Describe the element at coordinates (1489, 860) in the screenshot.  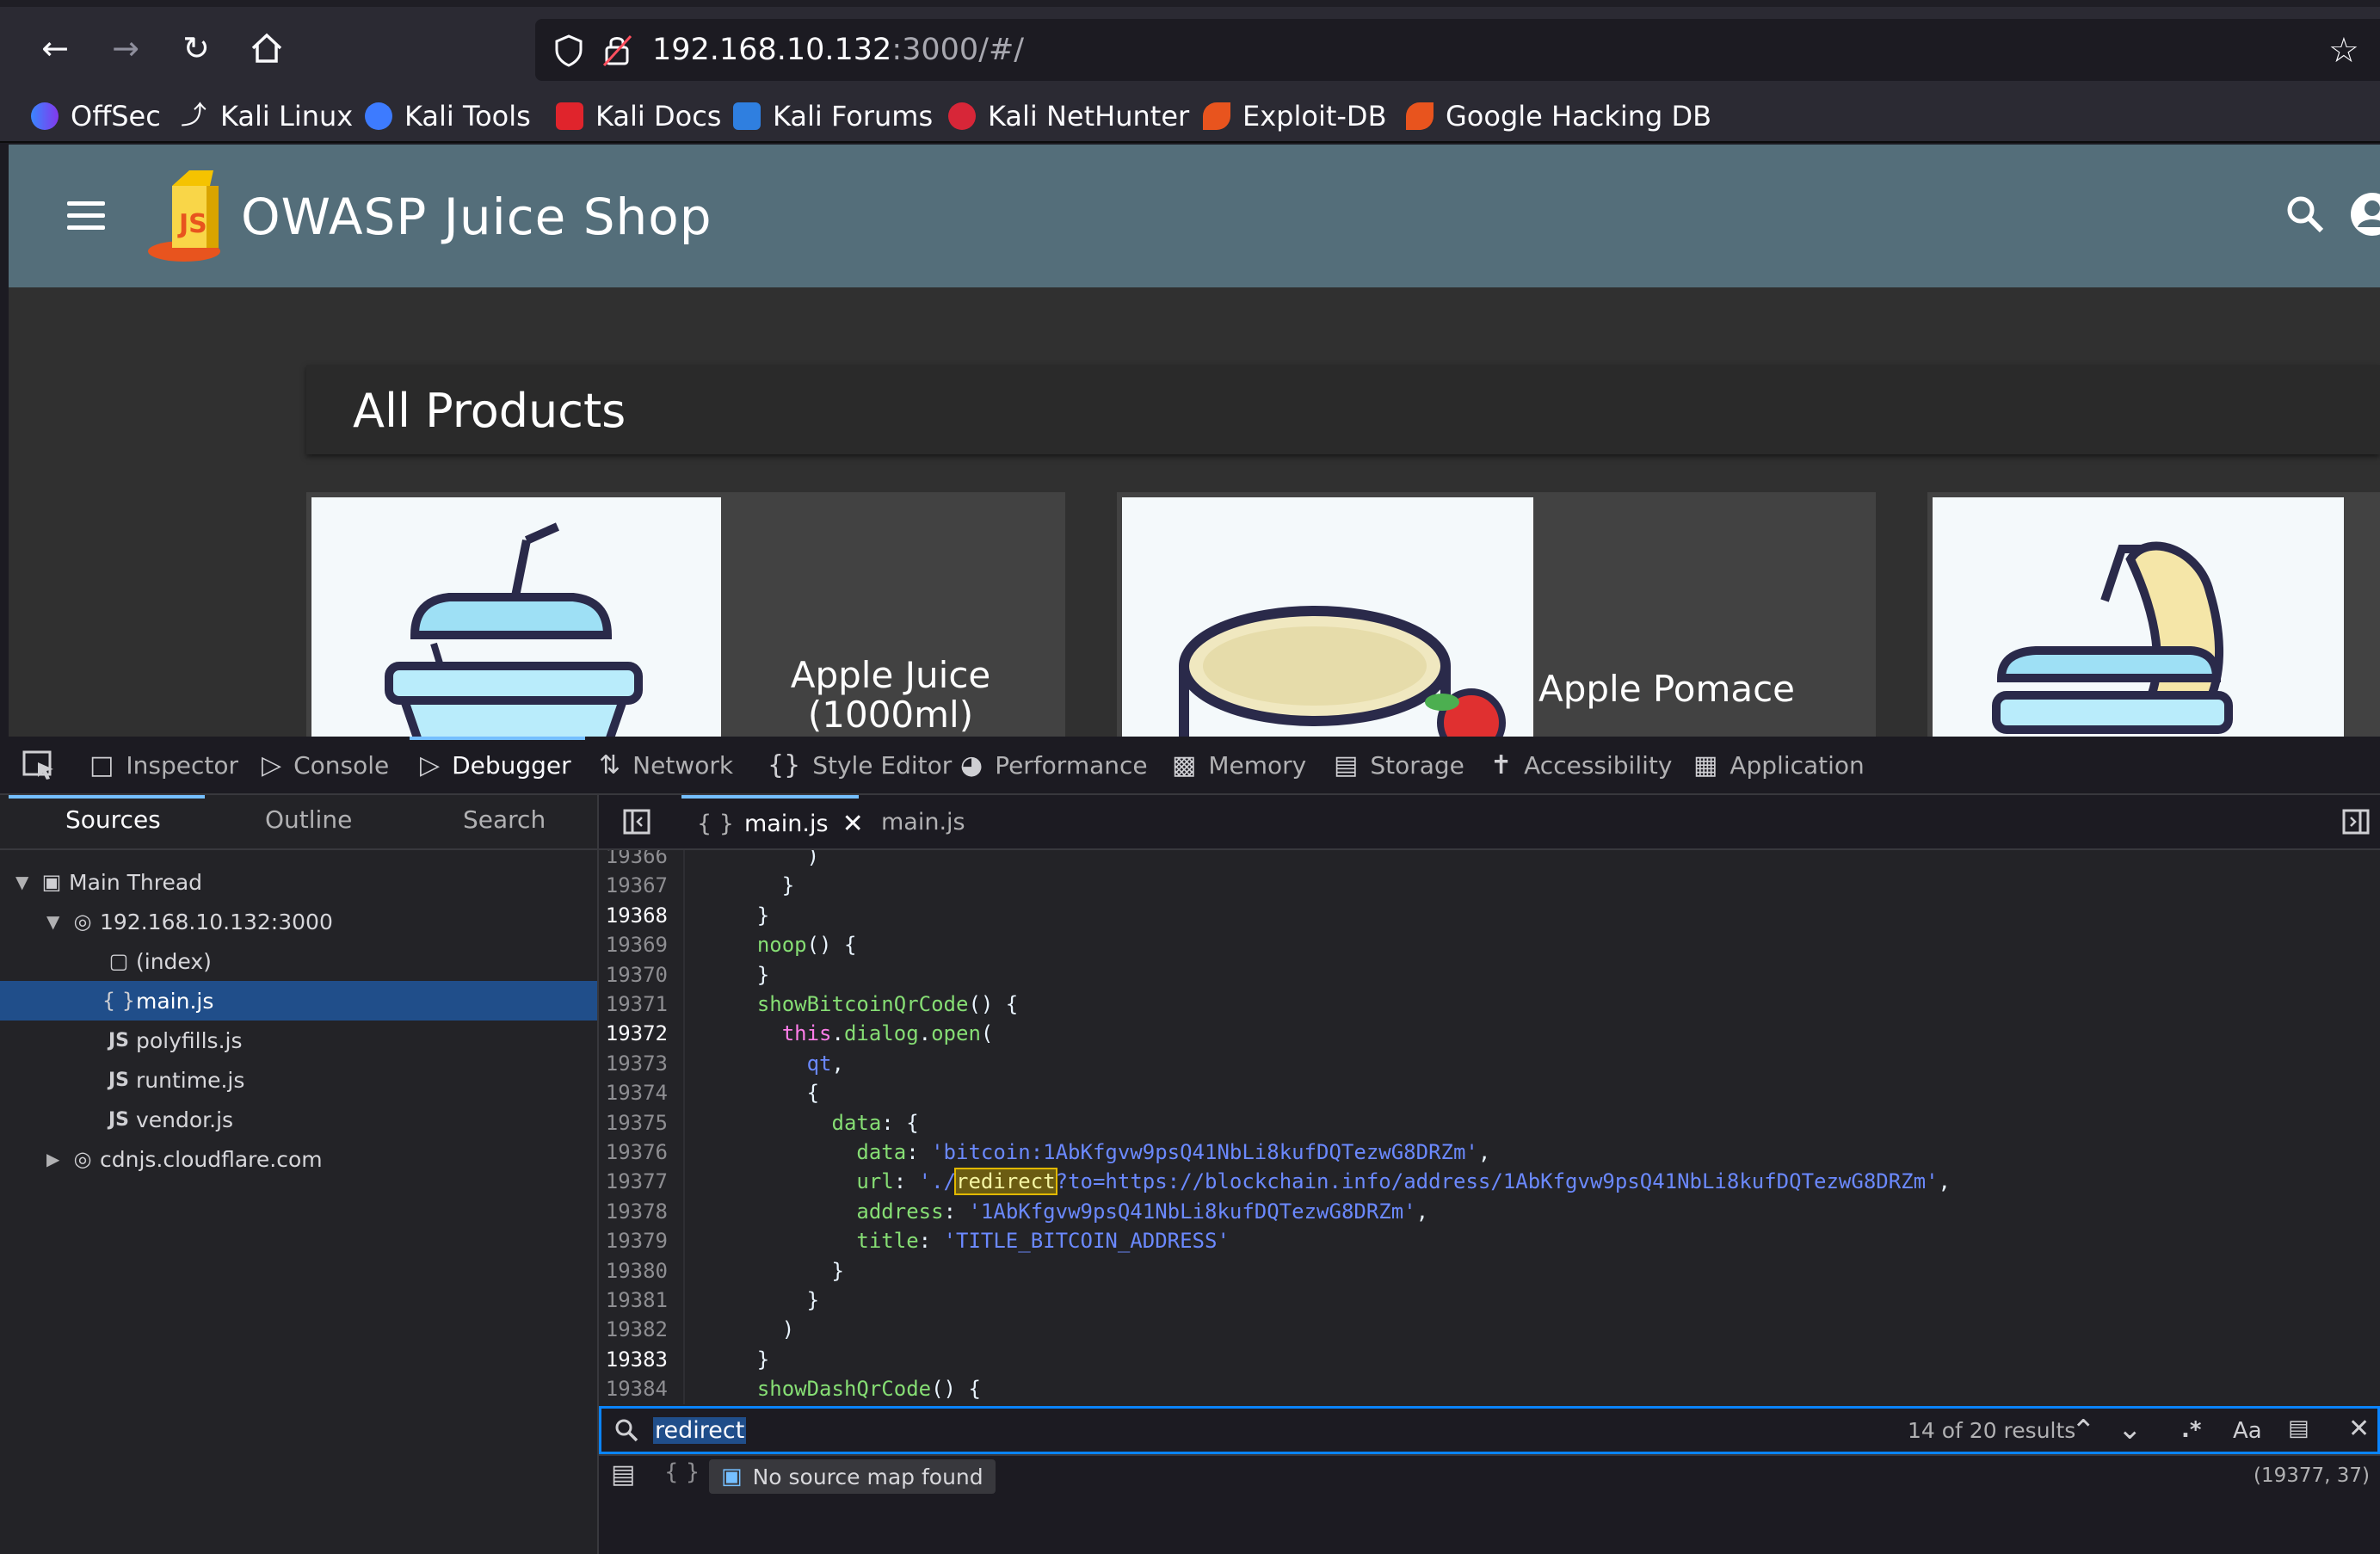
I see `code-line: 19366 )` at that location.